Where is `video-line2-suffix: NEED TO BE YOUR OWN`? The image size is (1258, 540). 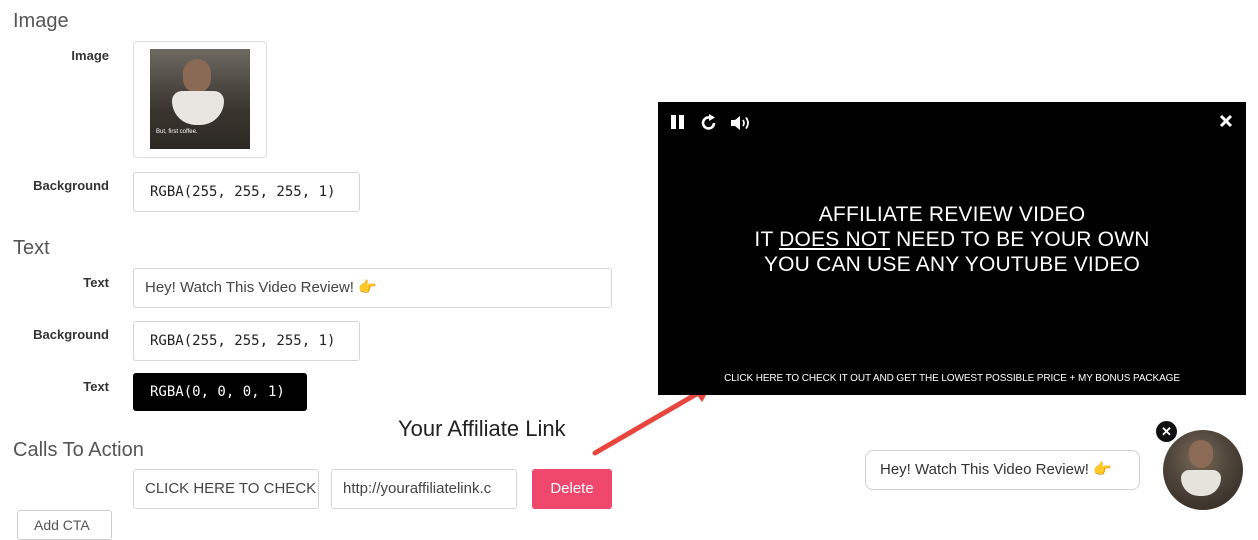
video-line2-suffix: NEED TO BE YOUR OWN is located at coordinates (1020, 239).